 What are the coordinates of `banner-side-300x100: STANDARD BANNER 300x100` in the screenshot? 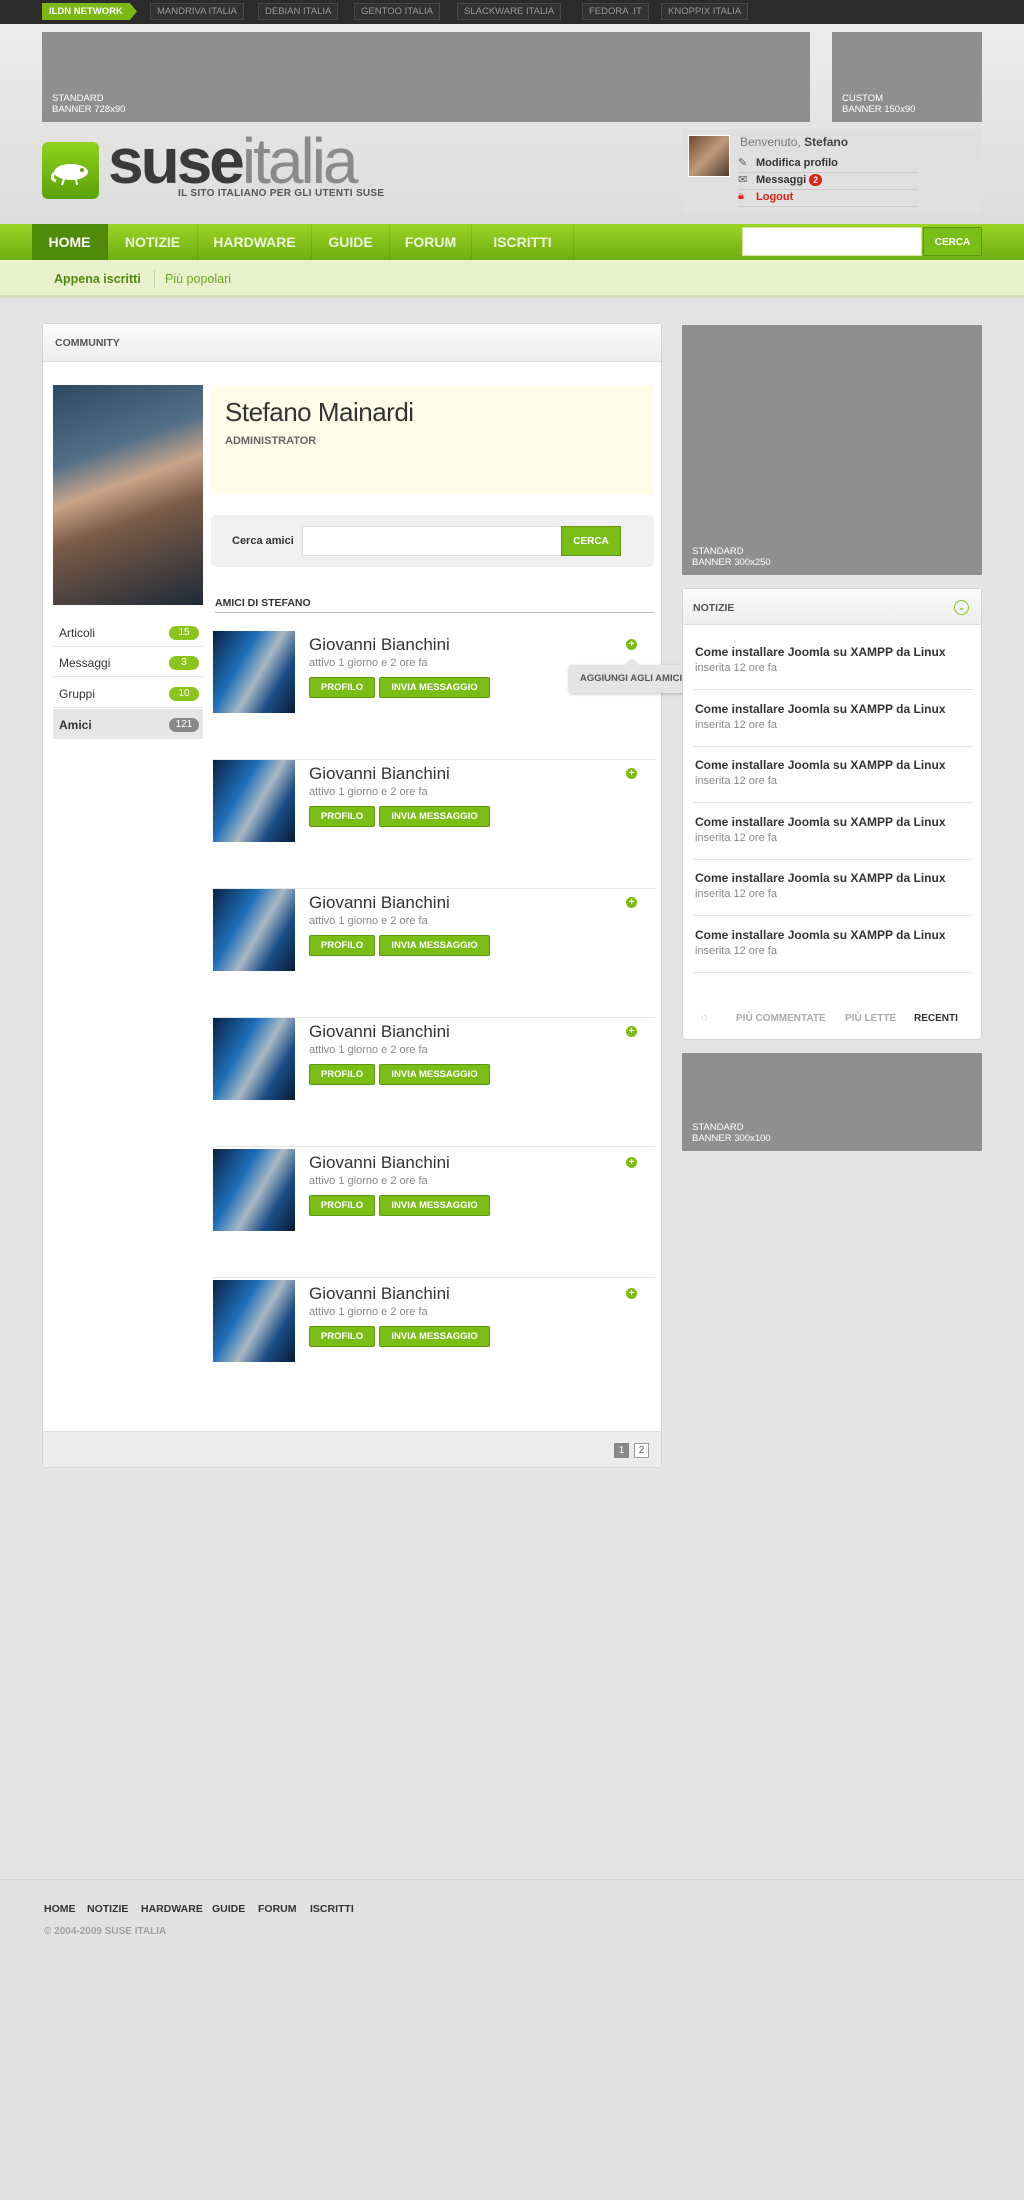 It's located at (832, 1102).